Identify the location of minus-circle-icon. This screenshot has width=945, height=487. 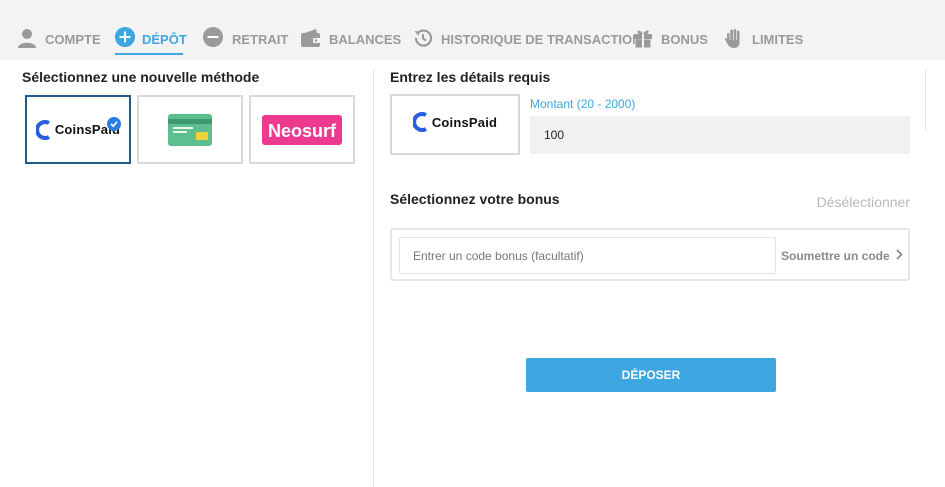
(214, 38).